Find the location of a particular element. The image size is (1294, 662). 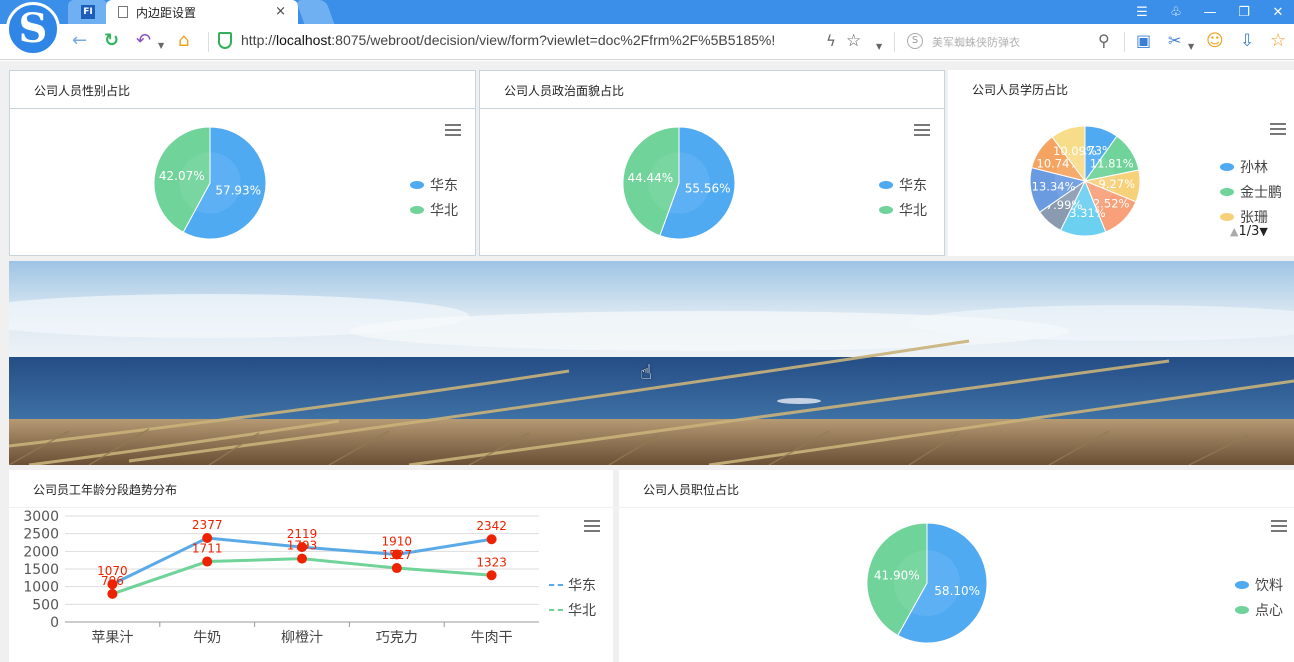

undo-icon: ↶ is located at coordinates (143, 41).